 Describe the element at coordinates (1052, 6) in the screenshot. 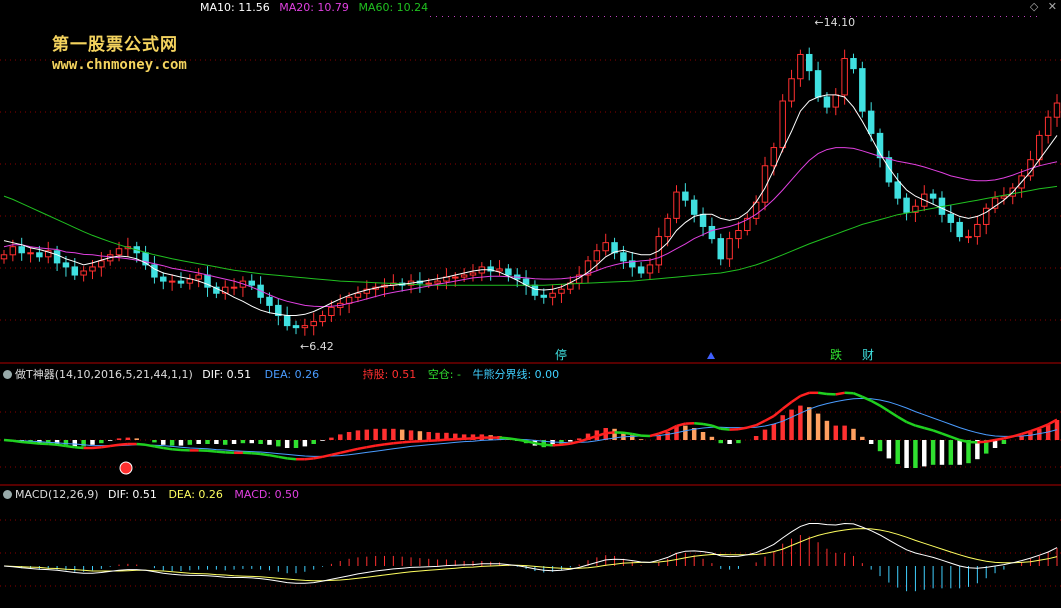

I see `close-icon: ✕` at that location.